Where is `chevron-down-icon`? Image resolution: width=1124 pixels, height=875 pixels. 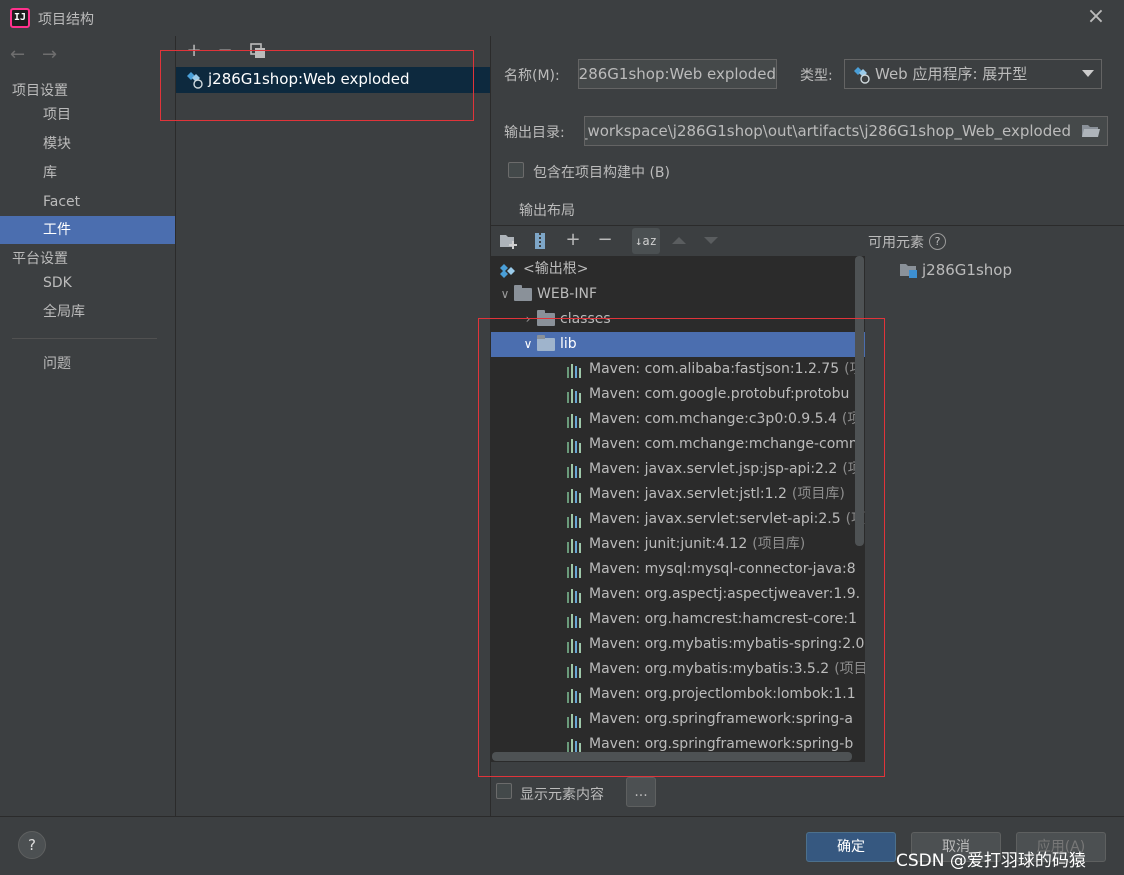 chevron-down-icon is located at coordinates (1088, 73).